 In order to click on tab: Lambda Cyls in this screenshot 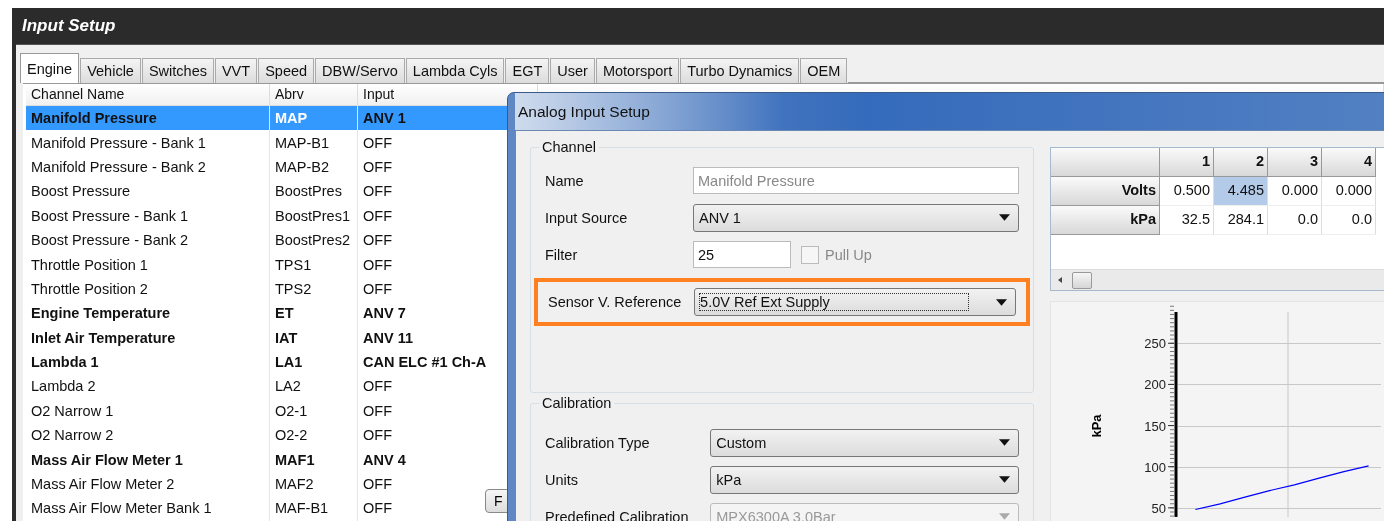, I will do `click(455, 70)`.